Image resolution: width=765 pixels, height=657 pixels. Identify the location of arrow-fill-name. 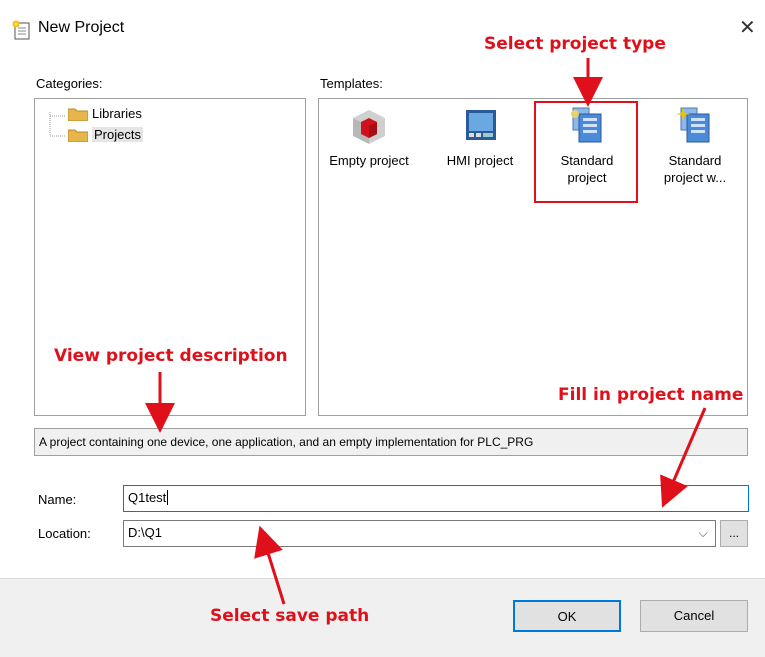
(683, 457).